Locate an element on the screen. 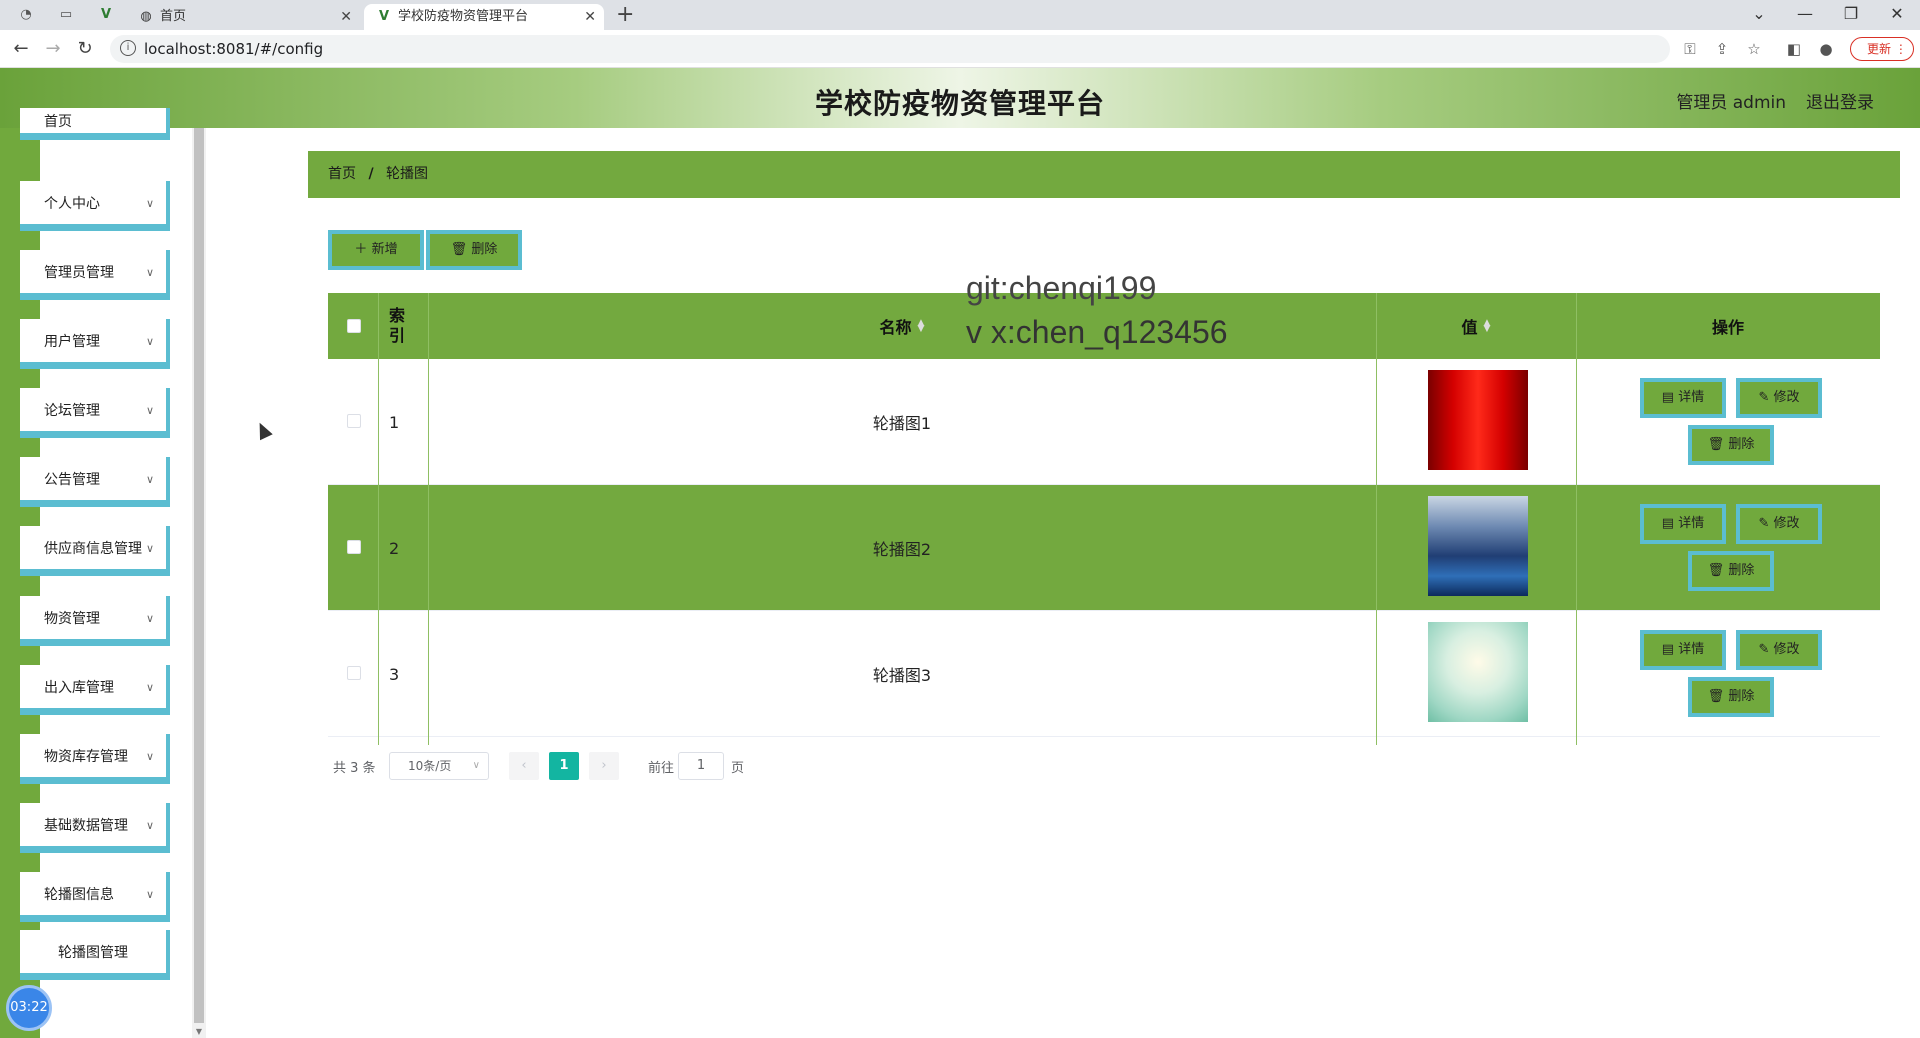  sidebar-item: 公告管理 ∨ is located at coordinates (95, 482).